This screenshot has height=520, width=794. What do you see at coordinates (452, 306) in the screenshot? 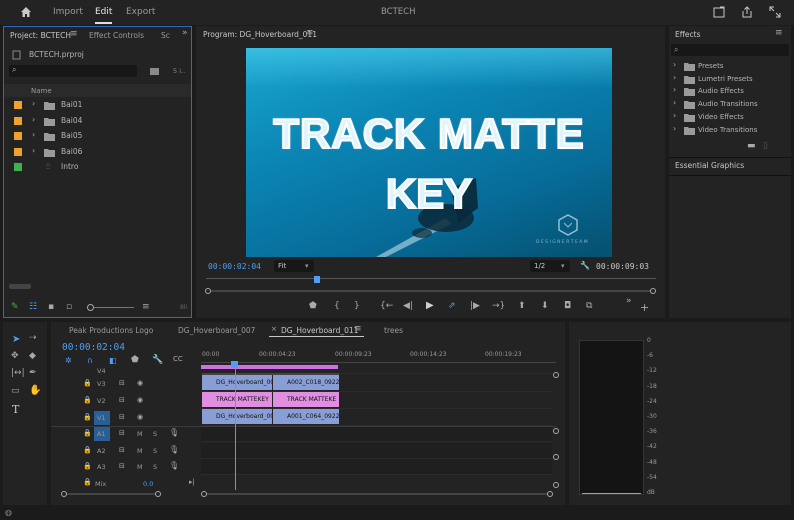
I see `loop-icon: ⇗` at bounding box center [452, 306].